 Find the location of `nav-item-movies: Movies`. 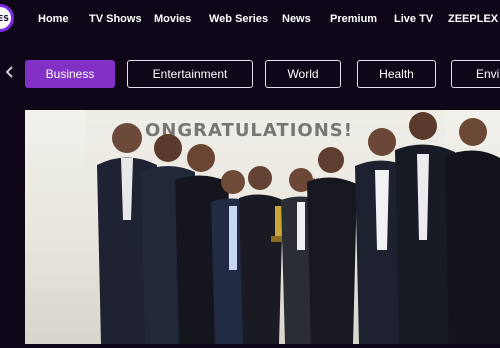

nav-item-movies: Movies is located at coordinates (172, 19).